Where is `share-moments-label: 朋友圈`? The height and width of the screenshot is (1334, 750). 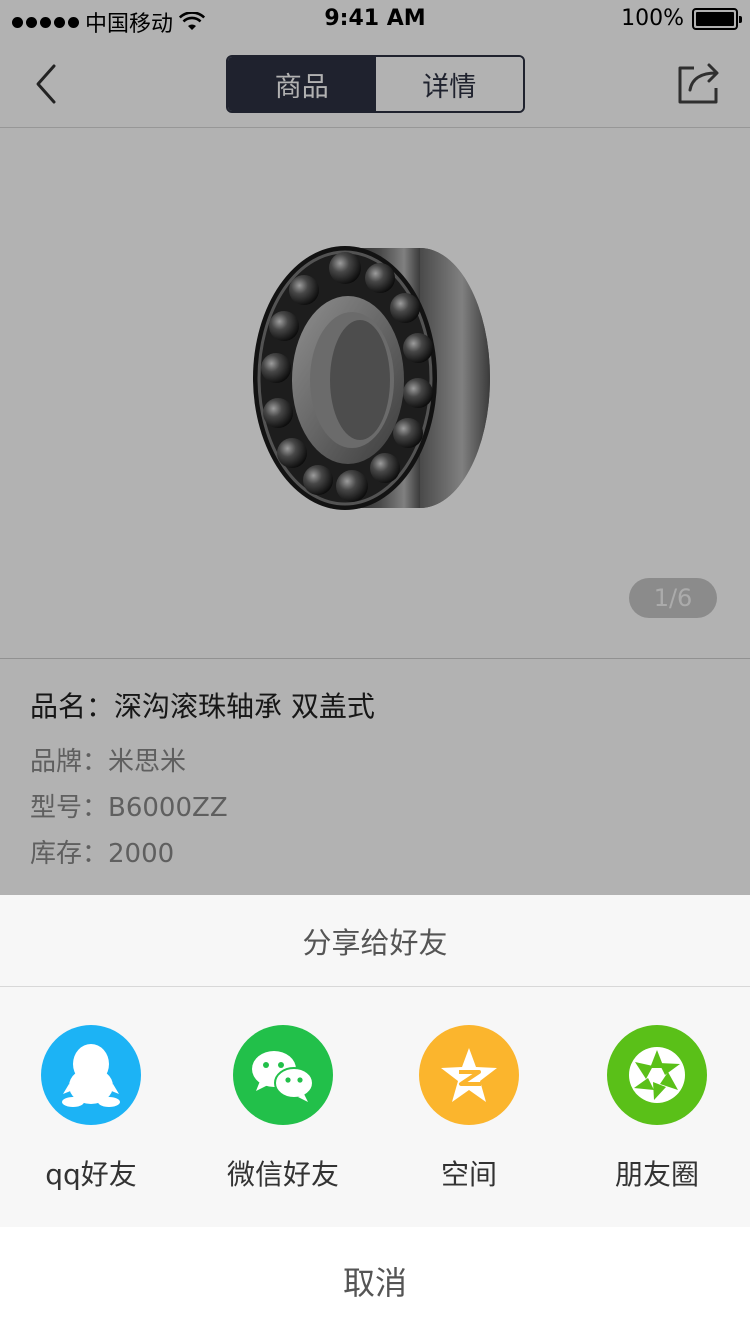 share-moments-label: 朋友圈 is located at coordinates (656, 1174).